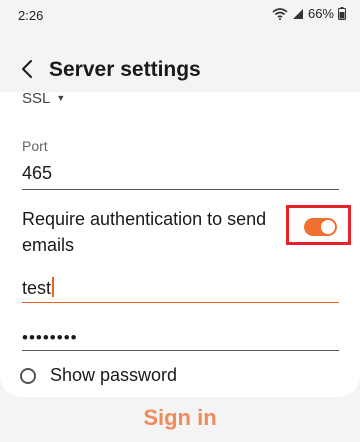  What do you see at coordinates (297, 13) in the screenshot?
I see `signal-icon` at bounding box center [297, 13].